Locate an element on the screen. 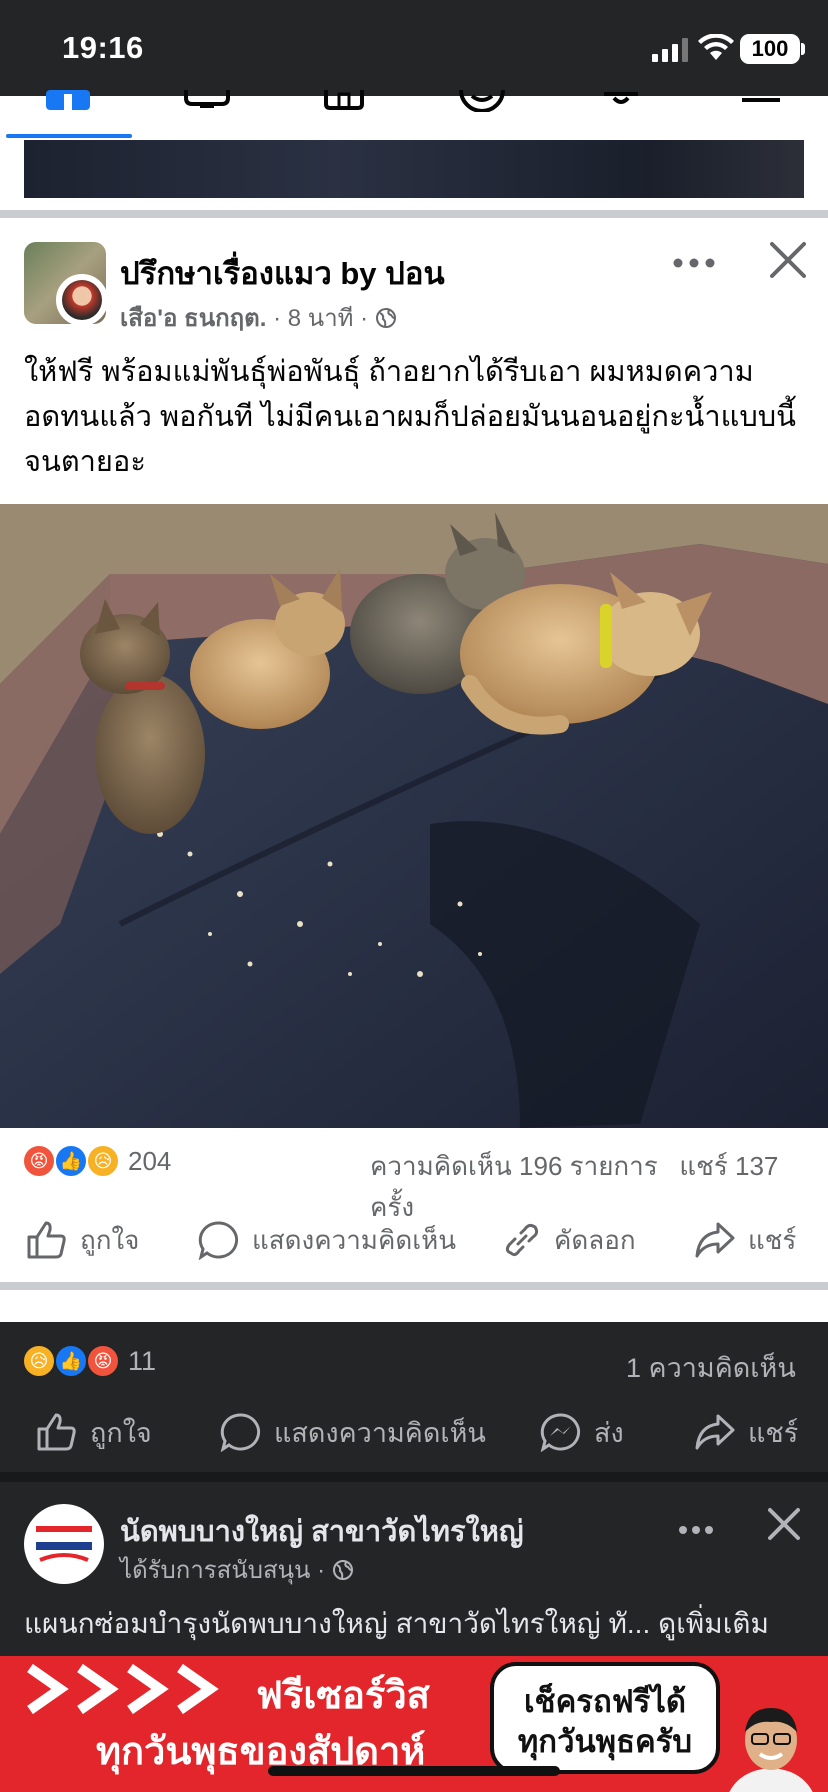 This screenshot has height=1792, width=828. messenger-icon is located at coordinates (560, 1432).